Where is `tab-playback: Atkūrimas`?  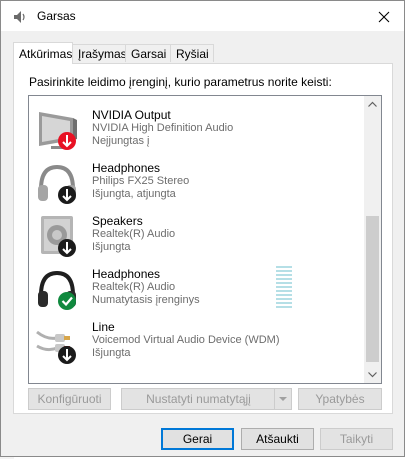
tab-playback: Atkūrimas is located at coordinates (43, 53).